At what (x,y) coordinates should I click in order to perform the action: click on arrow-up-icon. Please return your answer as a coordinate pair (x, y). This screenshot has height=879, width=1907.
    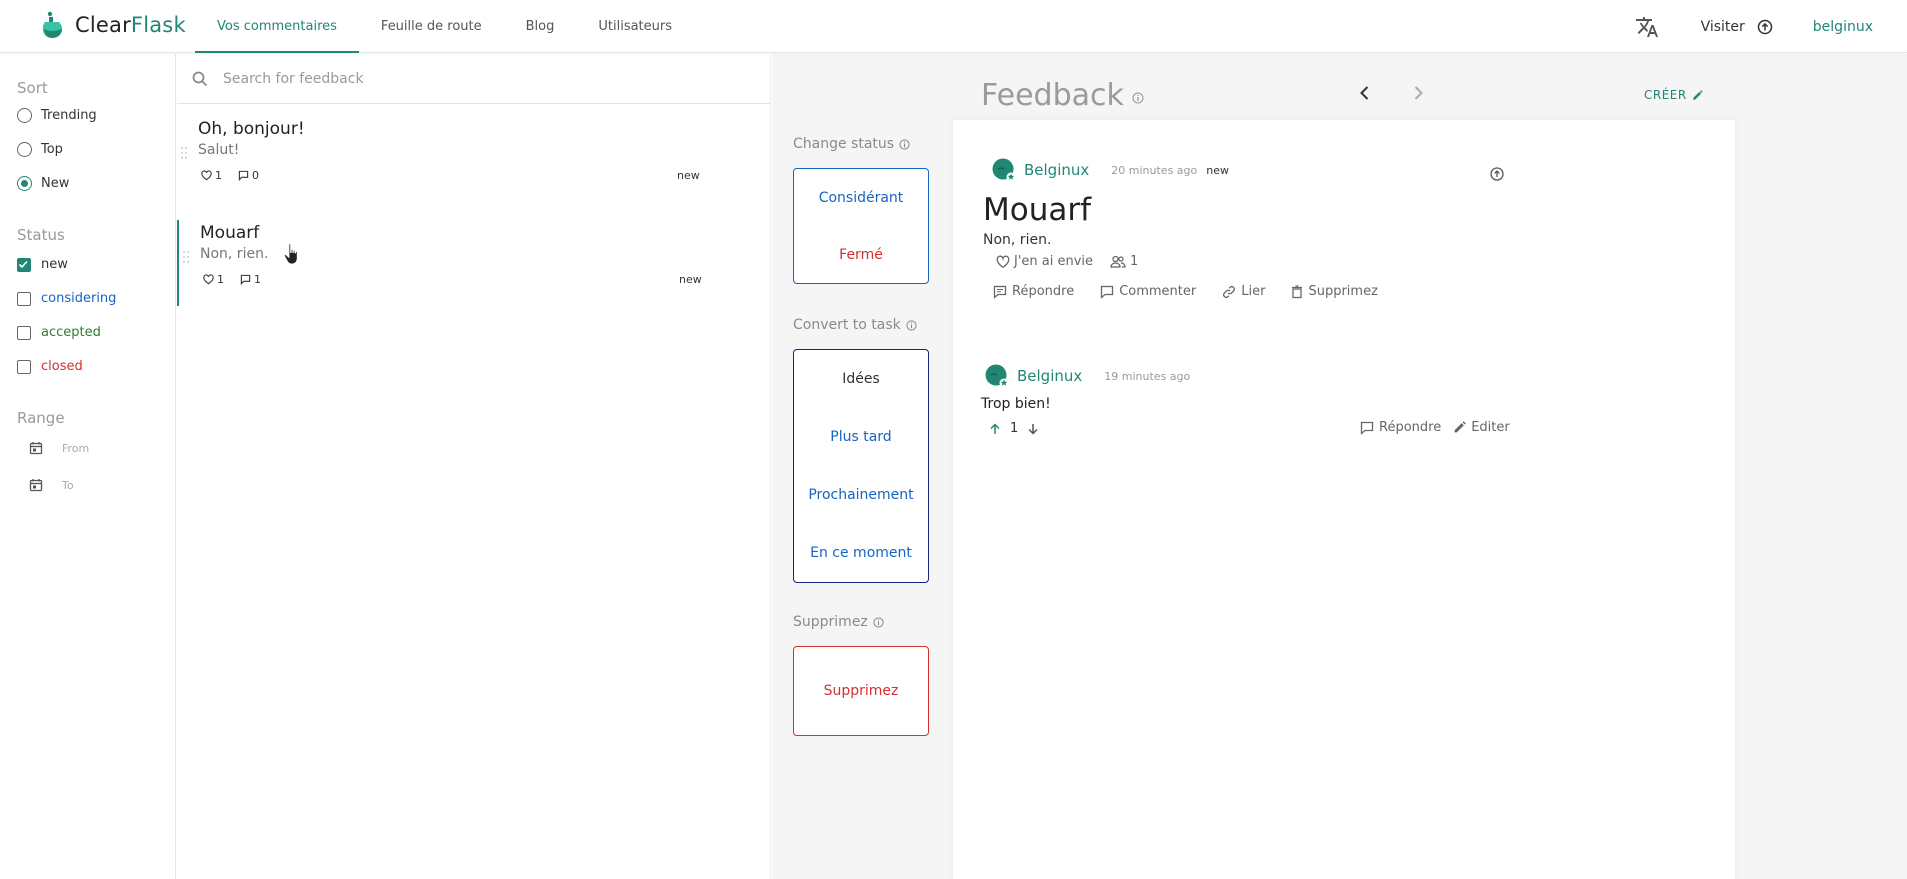
    Looking at the image, I should click on (995, 429).